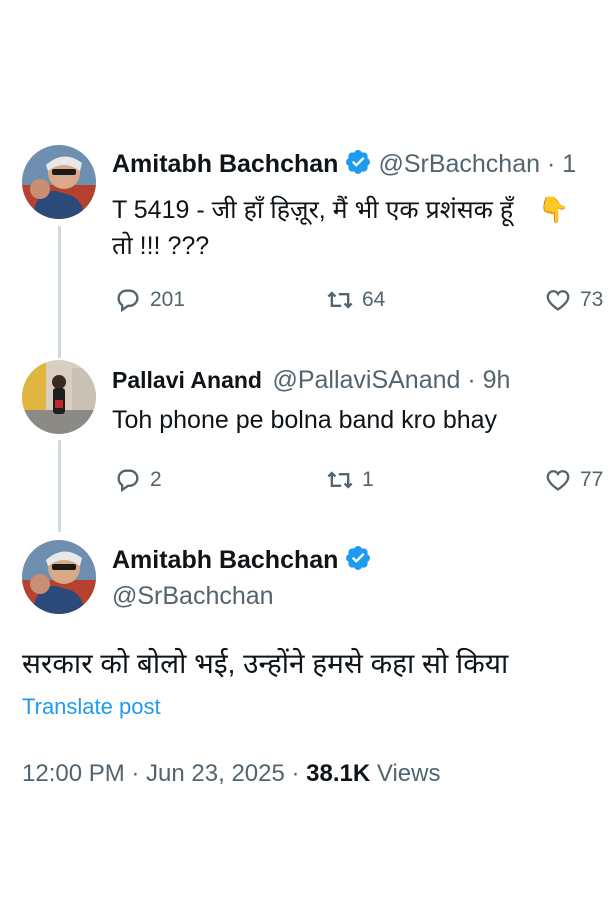 The image size is (616, 924). I want to click on tweet2-author-handle: @PallaviSAnand · 9h, so click(391, 380).